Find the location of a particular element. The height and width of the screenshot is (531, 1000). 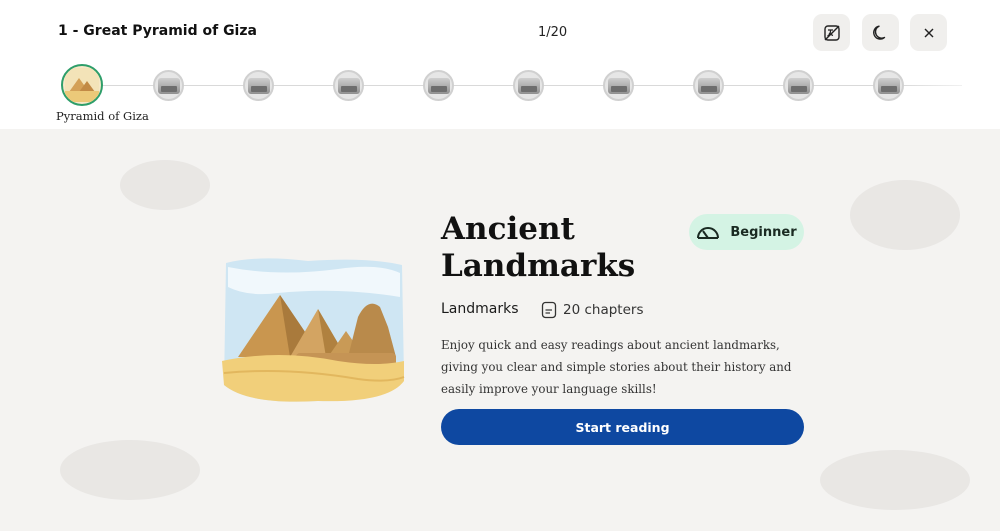

chapters-count: 20 chapters is located at coordinates (603, 310).